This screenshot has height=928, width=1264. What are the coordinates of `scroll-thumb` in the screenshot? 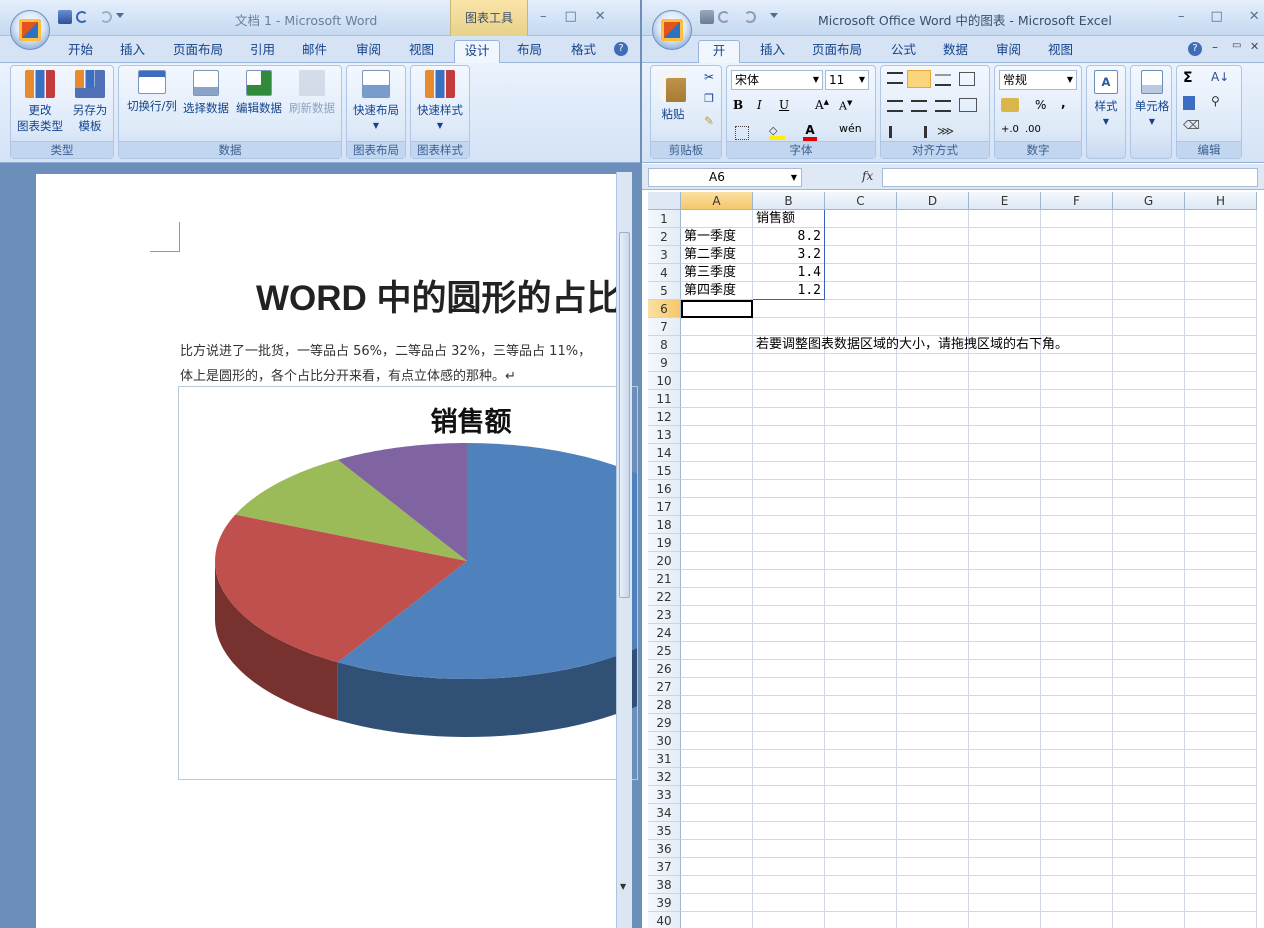 It's located at (624, 415).